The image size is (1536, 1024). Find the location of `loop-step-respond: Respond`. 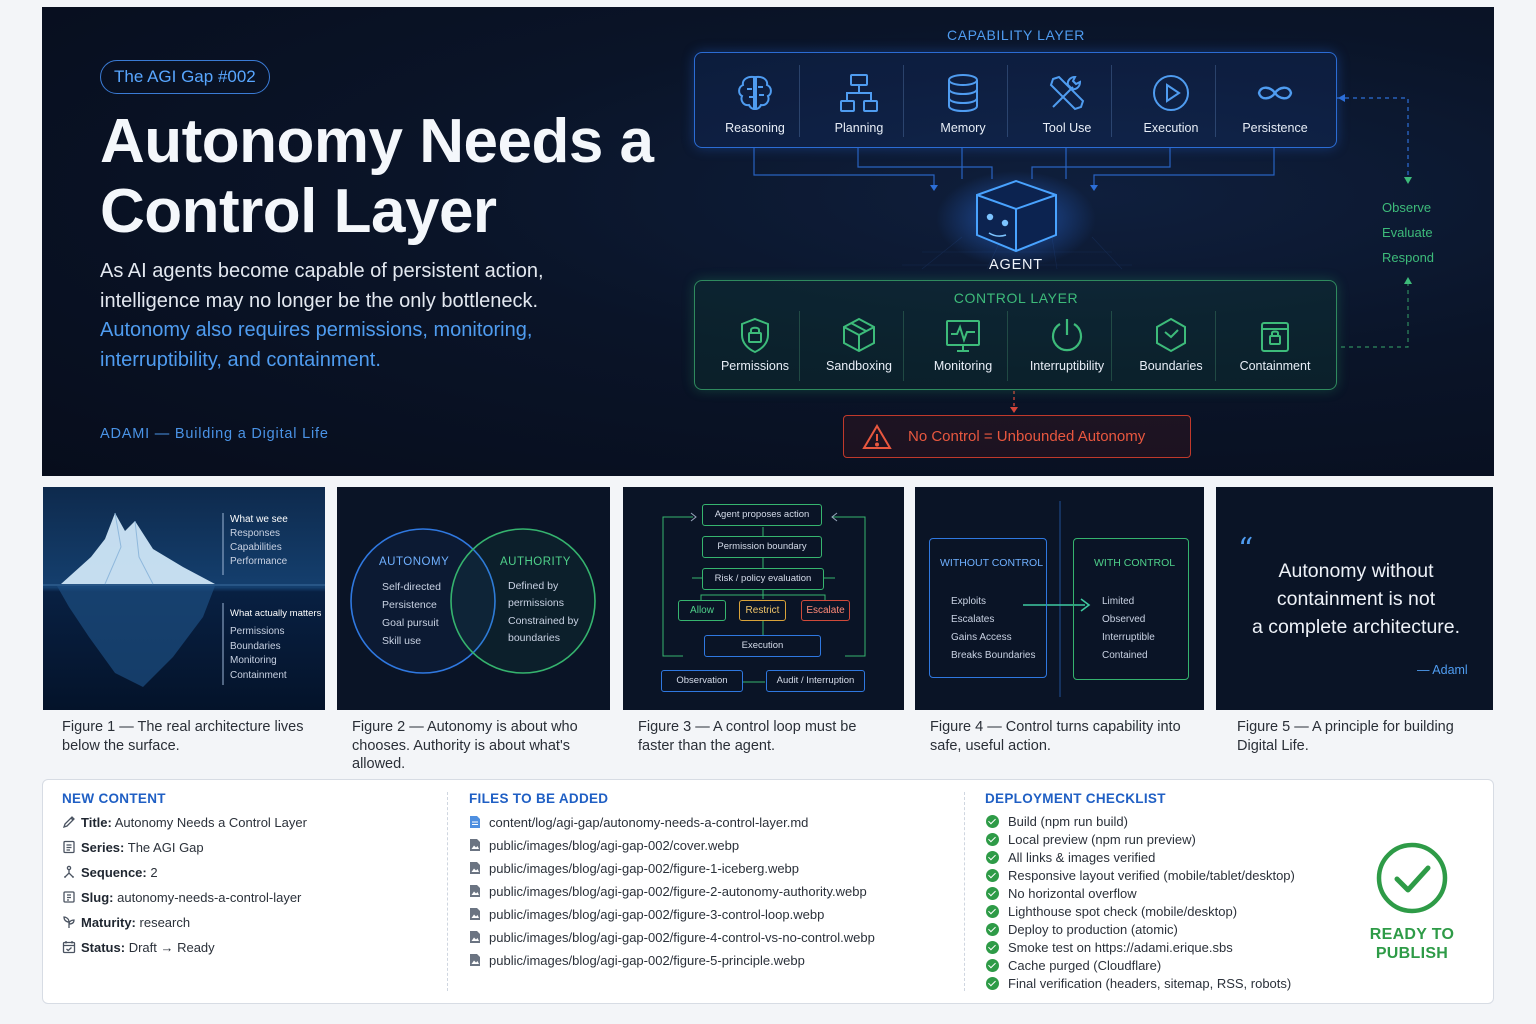

loop-step-respond: Respond is located at coordinates (1408, 257).